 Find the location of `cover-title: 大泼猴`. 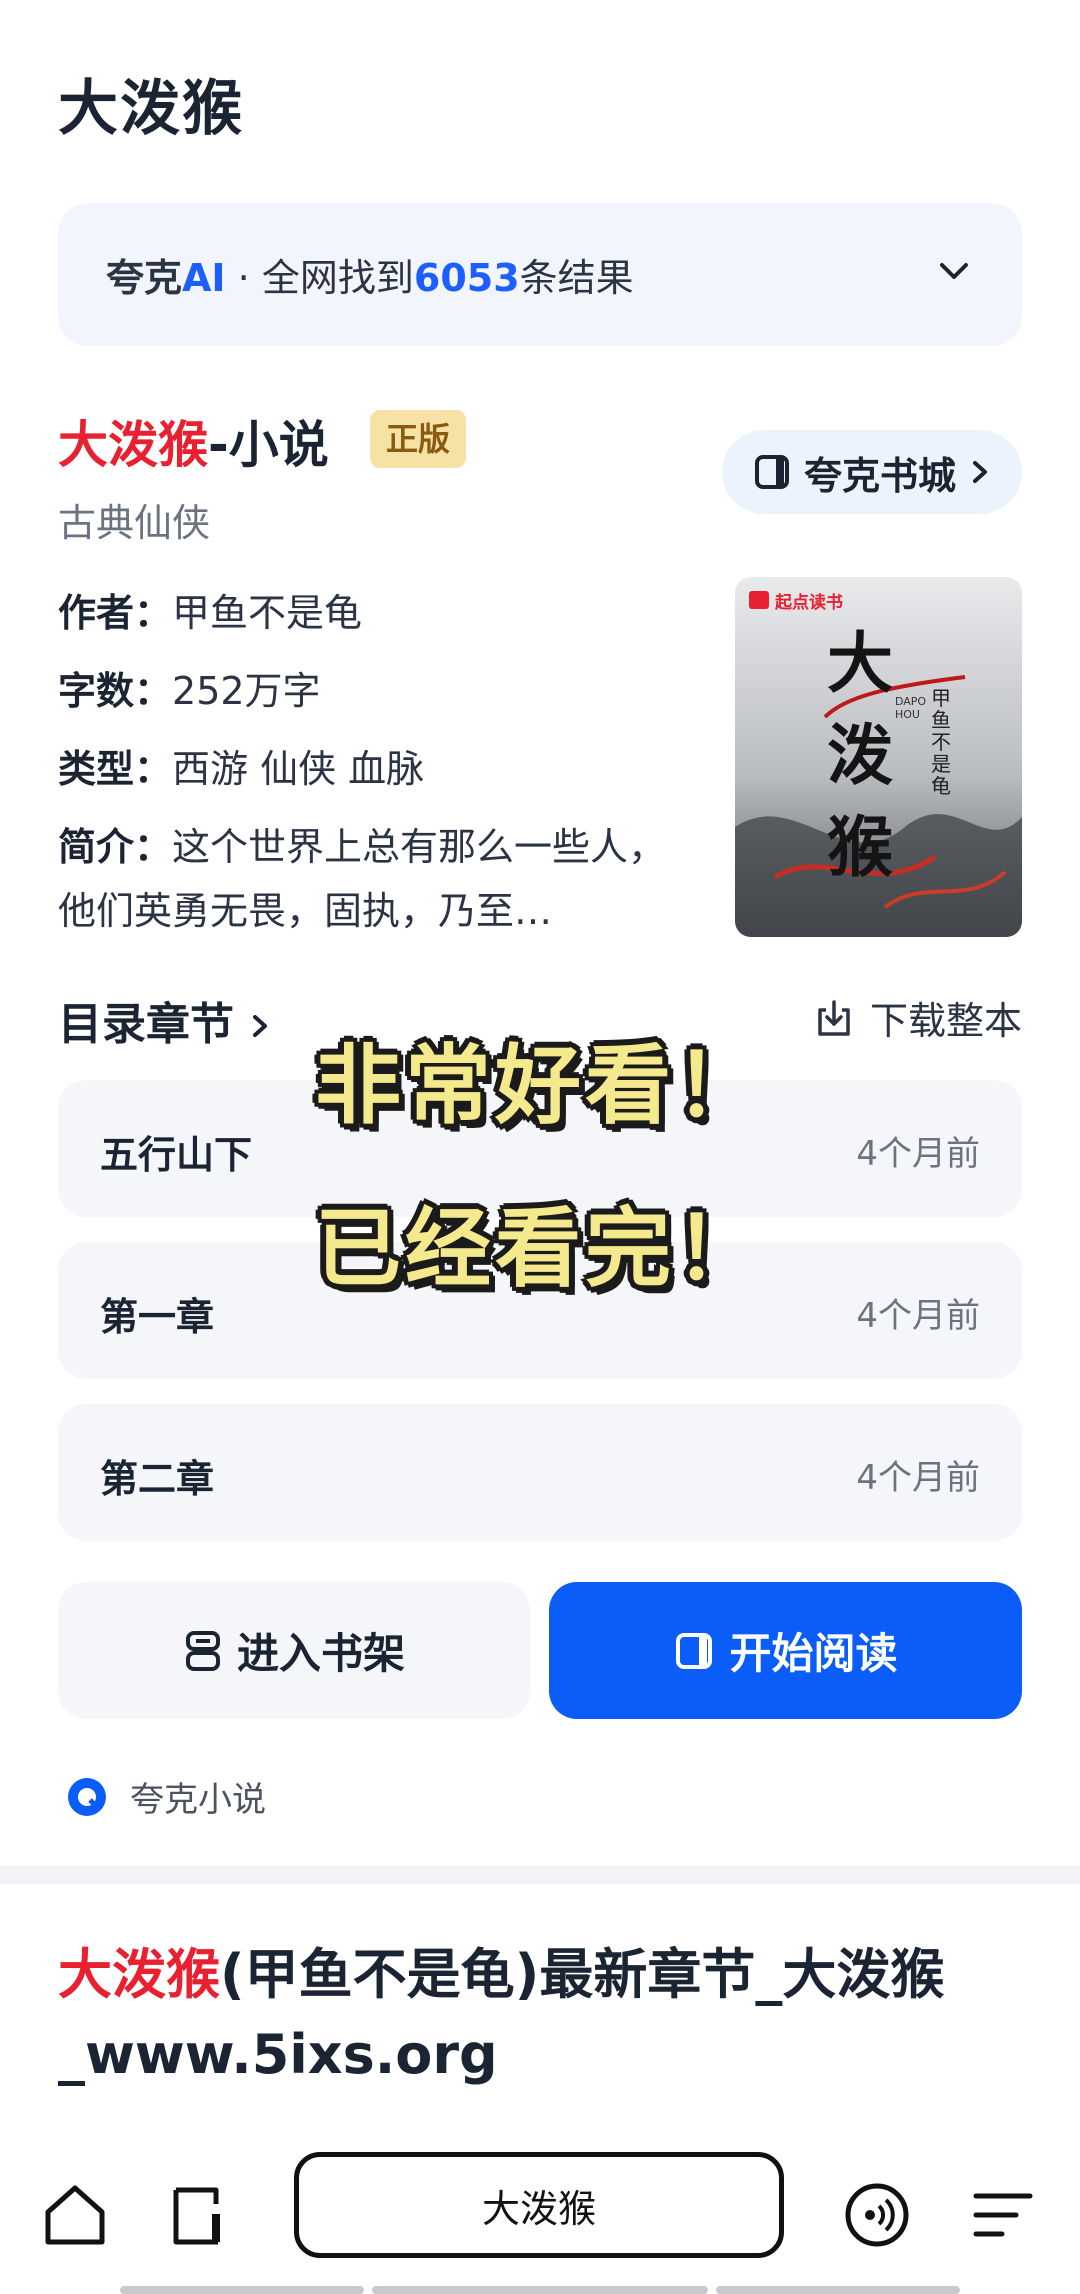

cover-title: 大泼猴 is located at coordinates (860, 755).